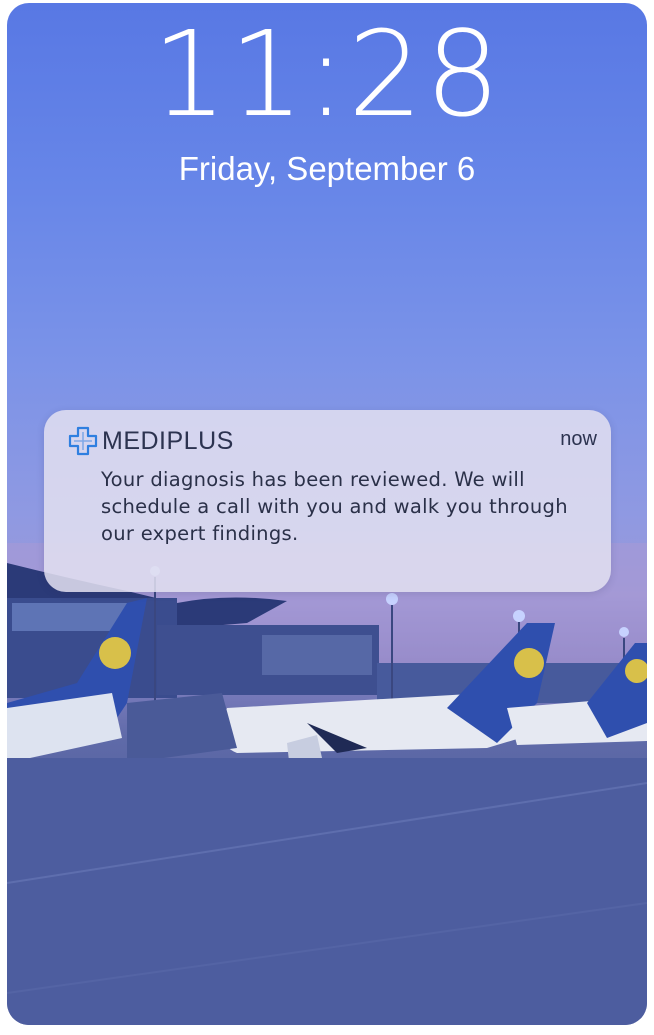  Describe the element at coordinates (327, 74) in the screenshot. I see `lock-screen-clock: 11:28` at that location.